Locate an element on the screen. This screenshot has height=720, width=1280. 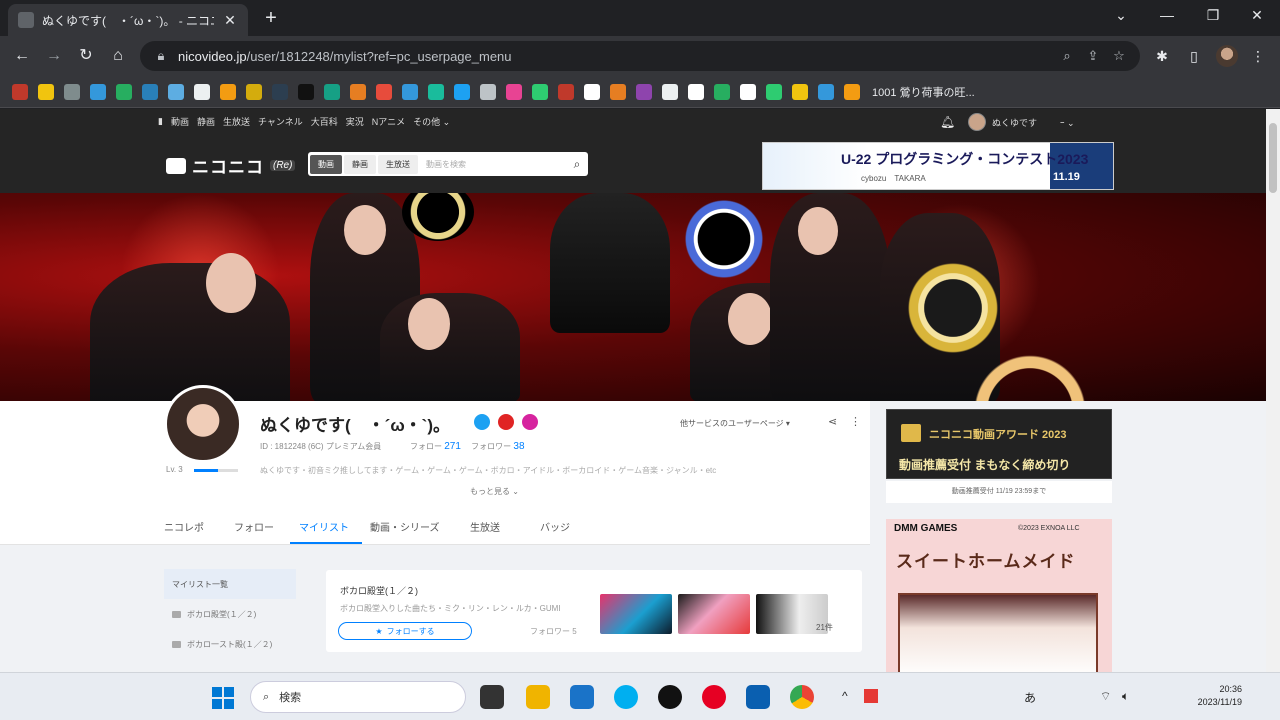
menu-icon: ⋮ is located at coordinates (1258, 56).